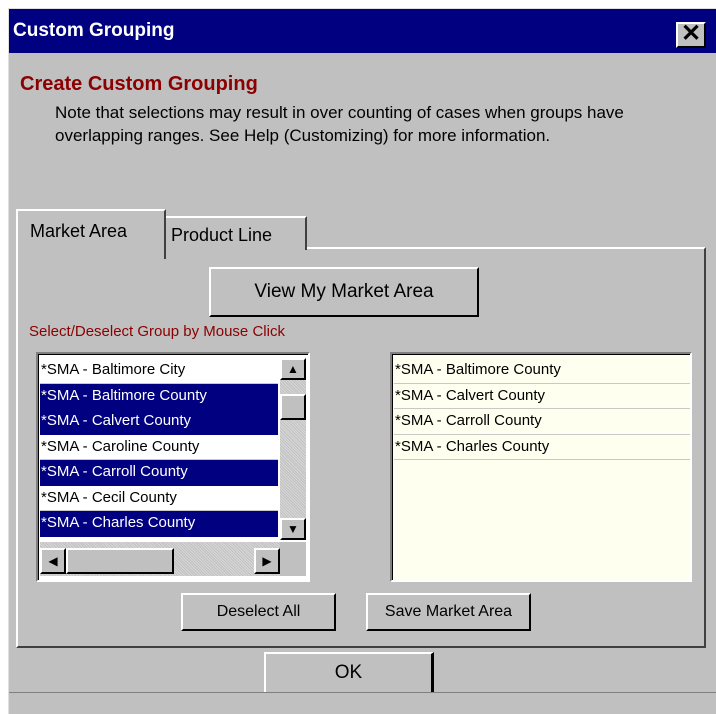 Image resolution: width=716 pixels, height=714 pixels. I want to click on list-item: *SMA - Cecil County, so click(159, 498).